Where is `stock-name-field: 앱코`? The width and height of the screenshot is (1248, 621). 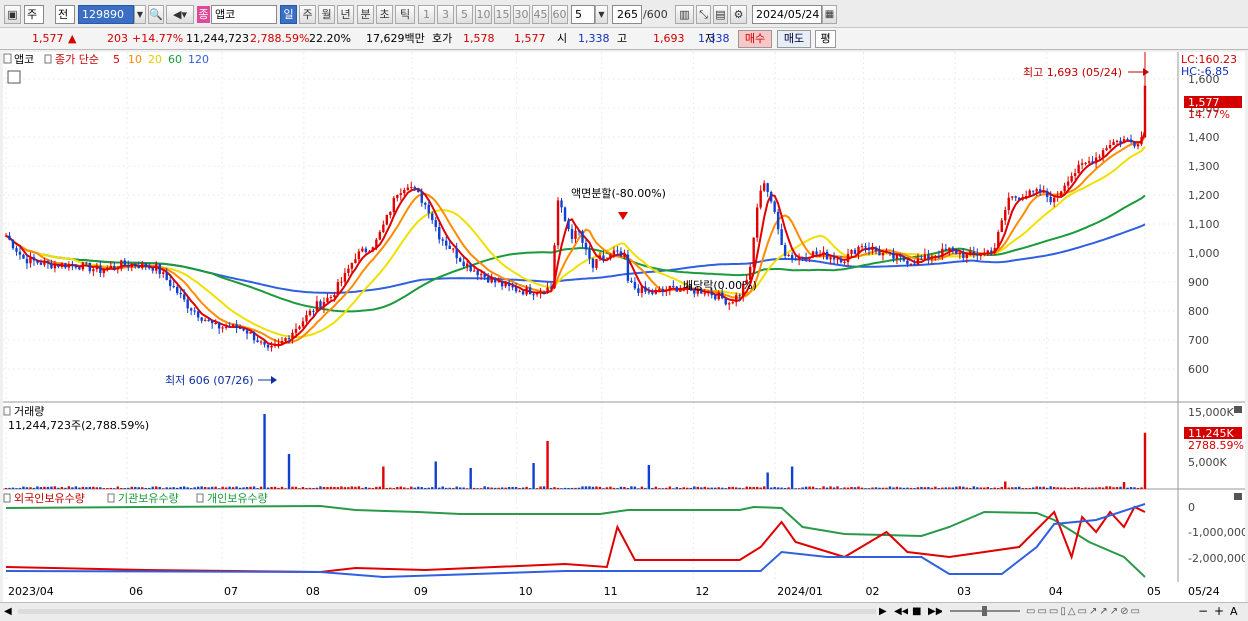
stock-name-field: 앱코 is located at coordinates (244, 14).